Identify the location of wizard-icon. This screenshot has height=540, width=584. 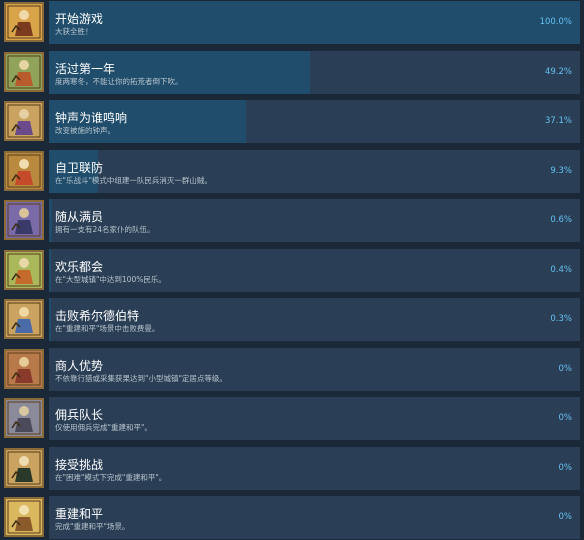
(24, 220).